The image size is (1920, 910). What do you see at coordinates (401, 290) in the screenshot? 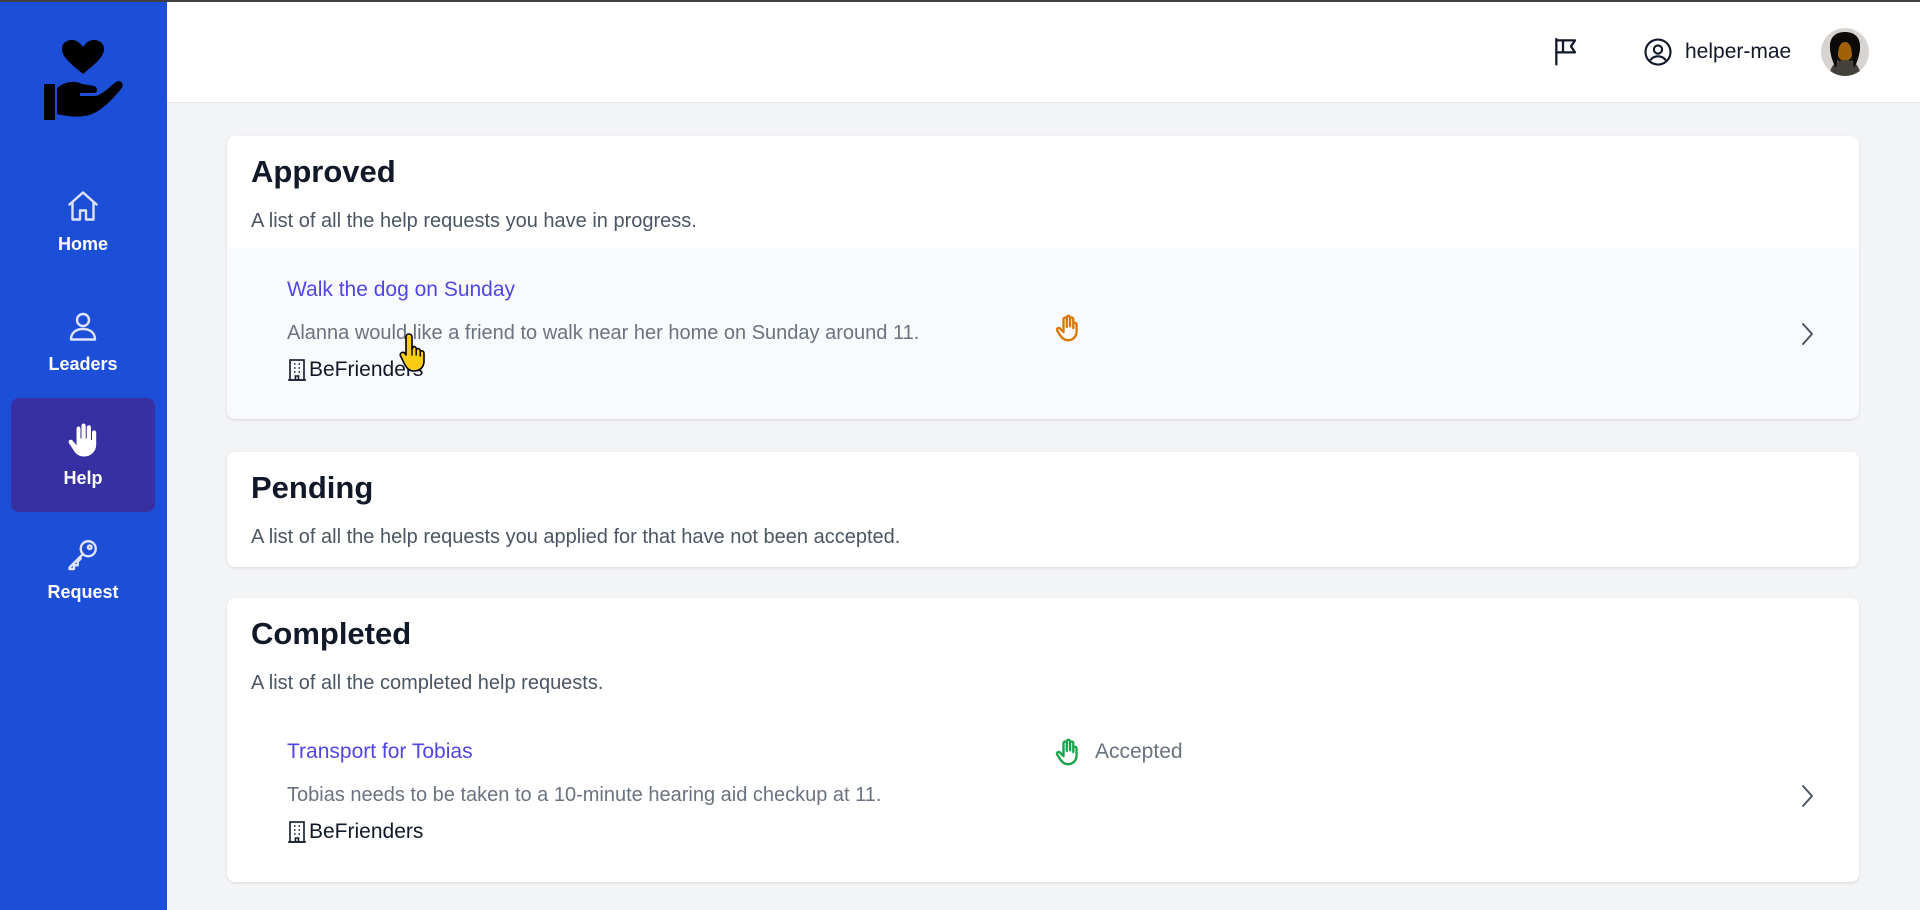
I see `request-title-link: Walk the dog on Sunday` at bounding box center [401, 290].